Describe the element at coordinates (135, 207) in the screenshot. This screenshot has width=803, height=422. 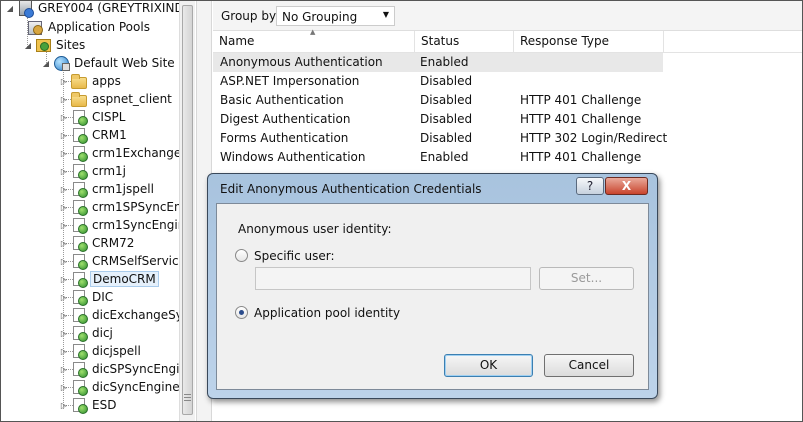
I see `tree-item-label: crm1SPSyncEng` at that location.